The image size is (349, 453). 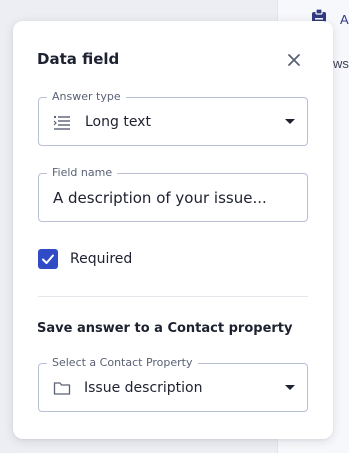 I want to click on answer-type-value: Long text, so click(x=118, y=122).